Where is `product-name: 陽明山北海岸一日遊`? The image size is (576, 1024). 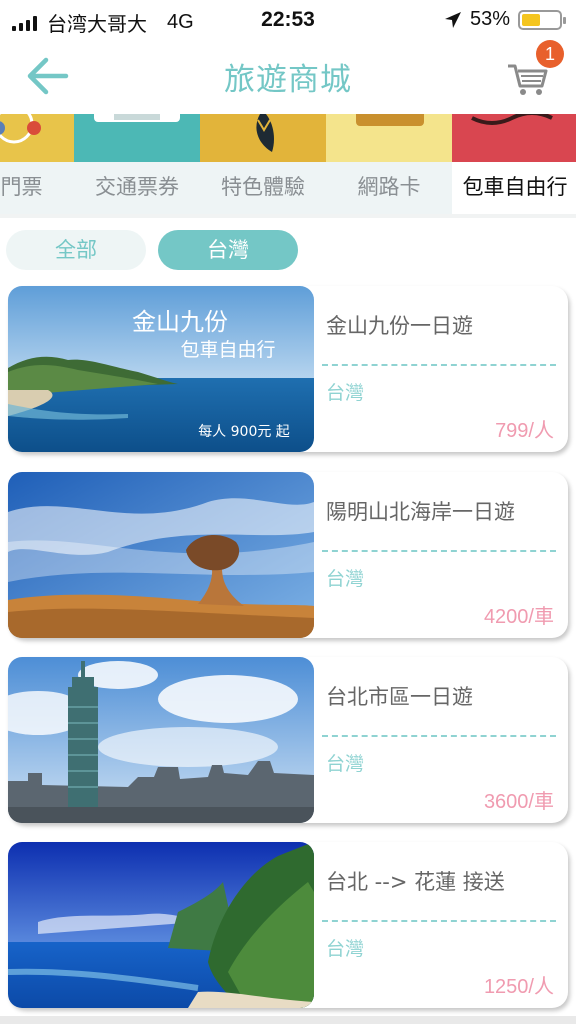
product-name: 陽明山北海岸一日遊 is located at coordinates (420, 512).